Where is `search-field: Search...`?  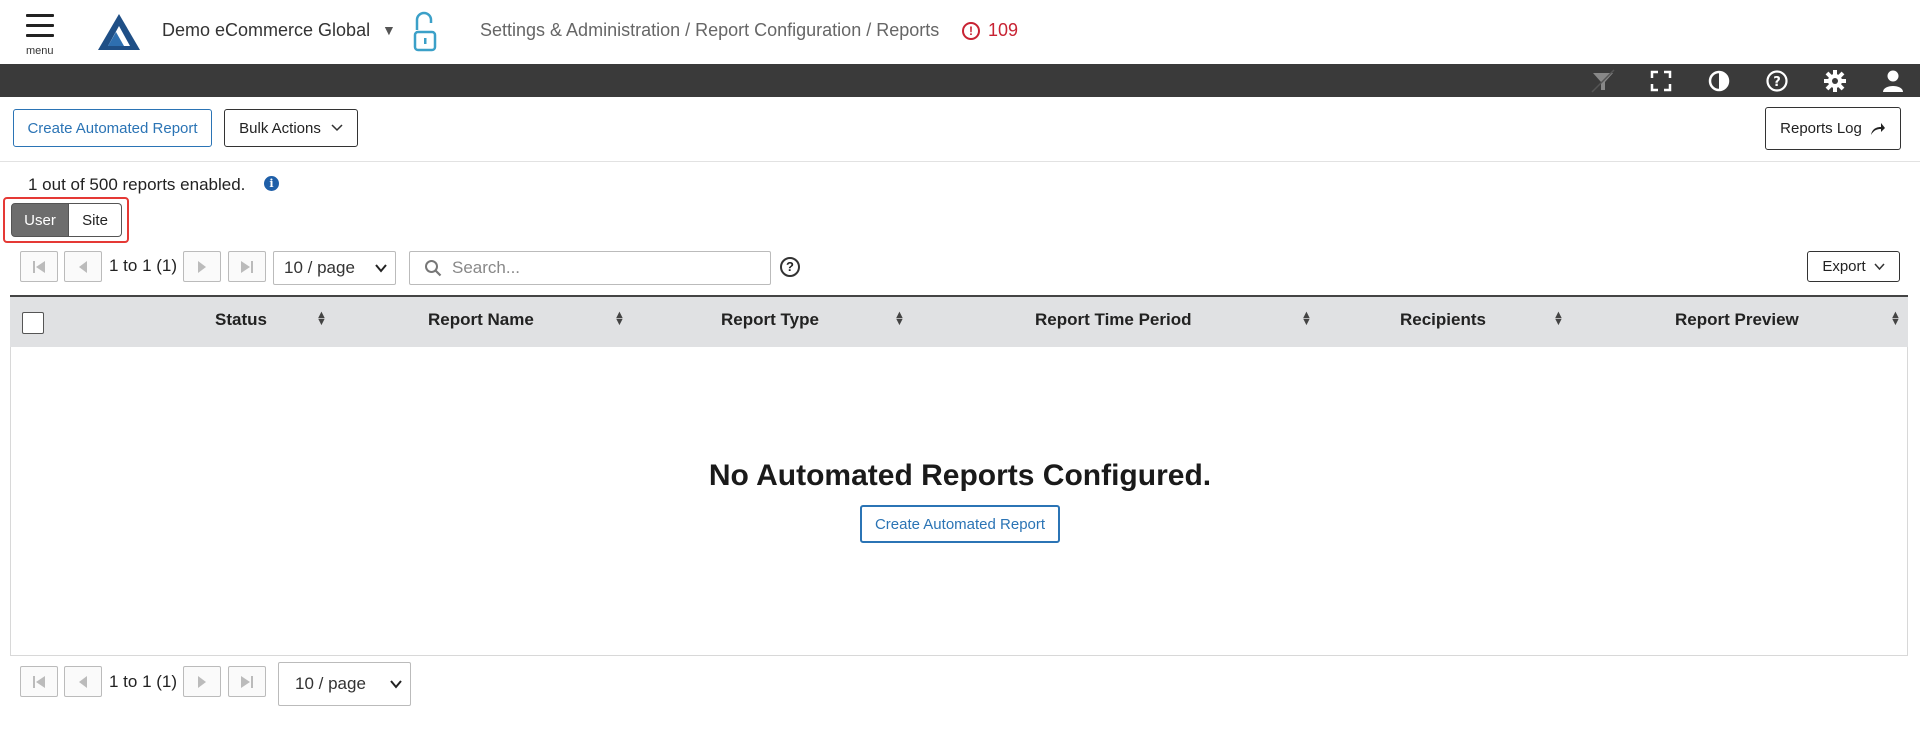 search-field: Search... is located at coordinates (590, 268).